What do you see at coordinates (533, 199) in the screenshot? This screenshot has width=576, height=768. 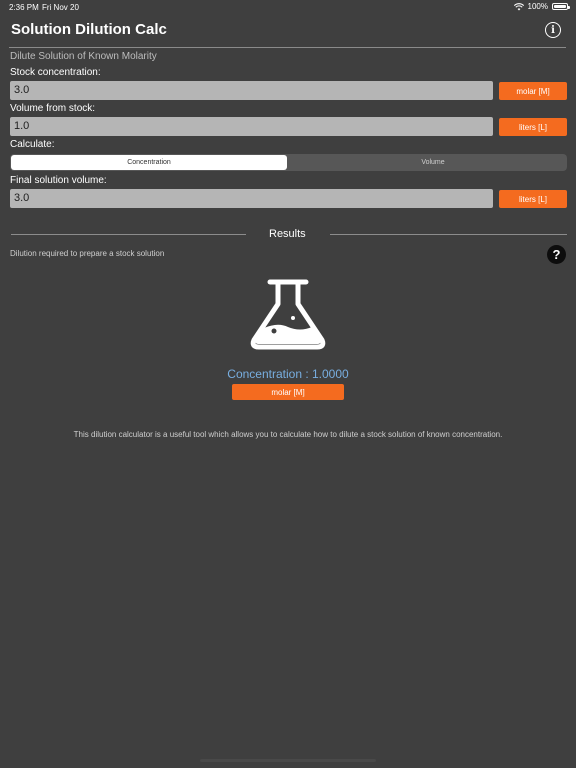 I see `final-volume-unit-button: liters [L]` at bounding box center [533, 199].